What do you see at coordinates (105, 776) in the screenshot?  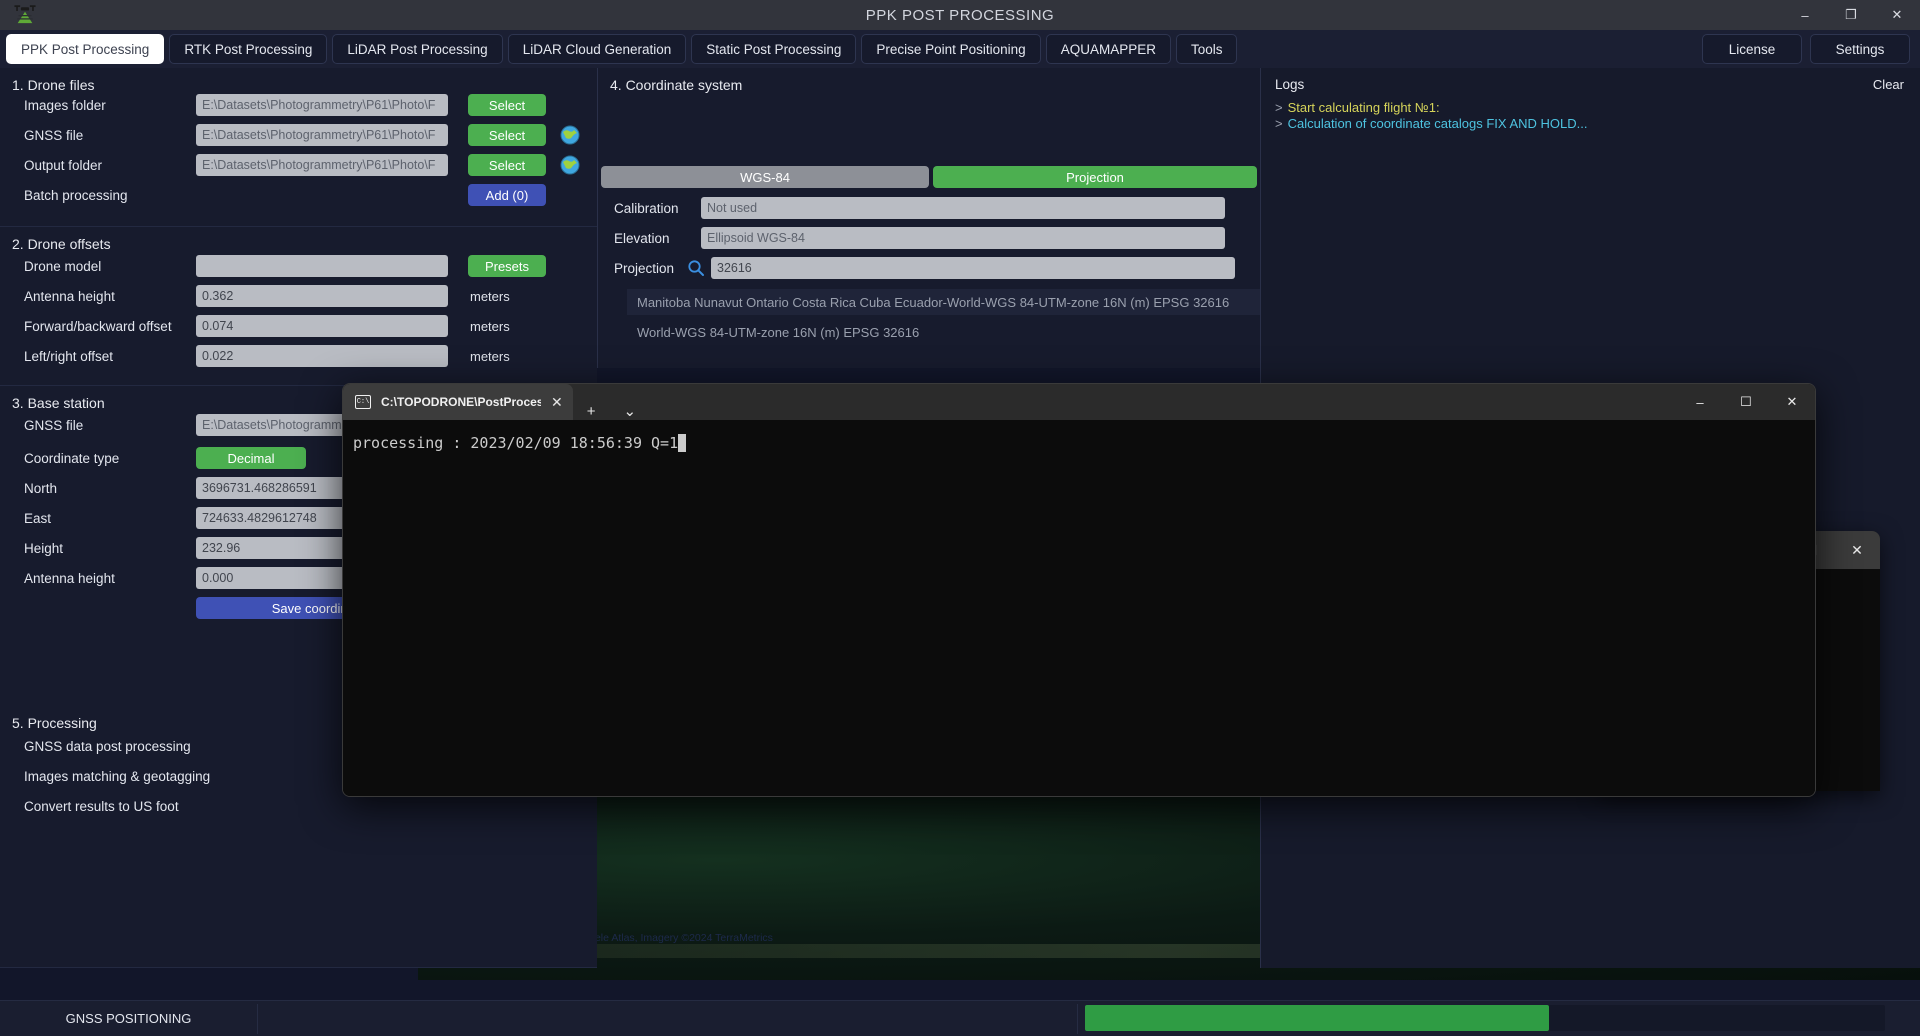 I see `processing-item-images-matching: Images matching & geotagging` at bounding box center [105, 776].